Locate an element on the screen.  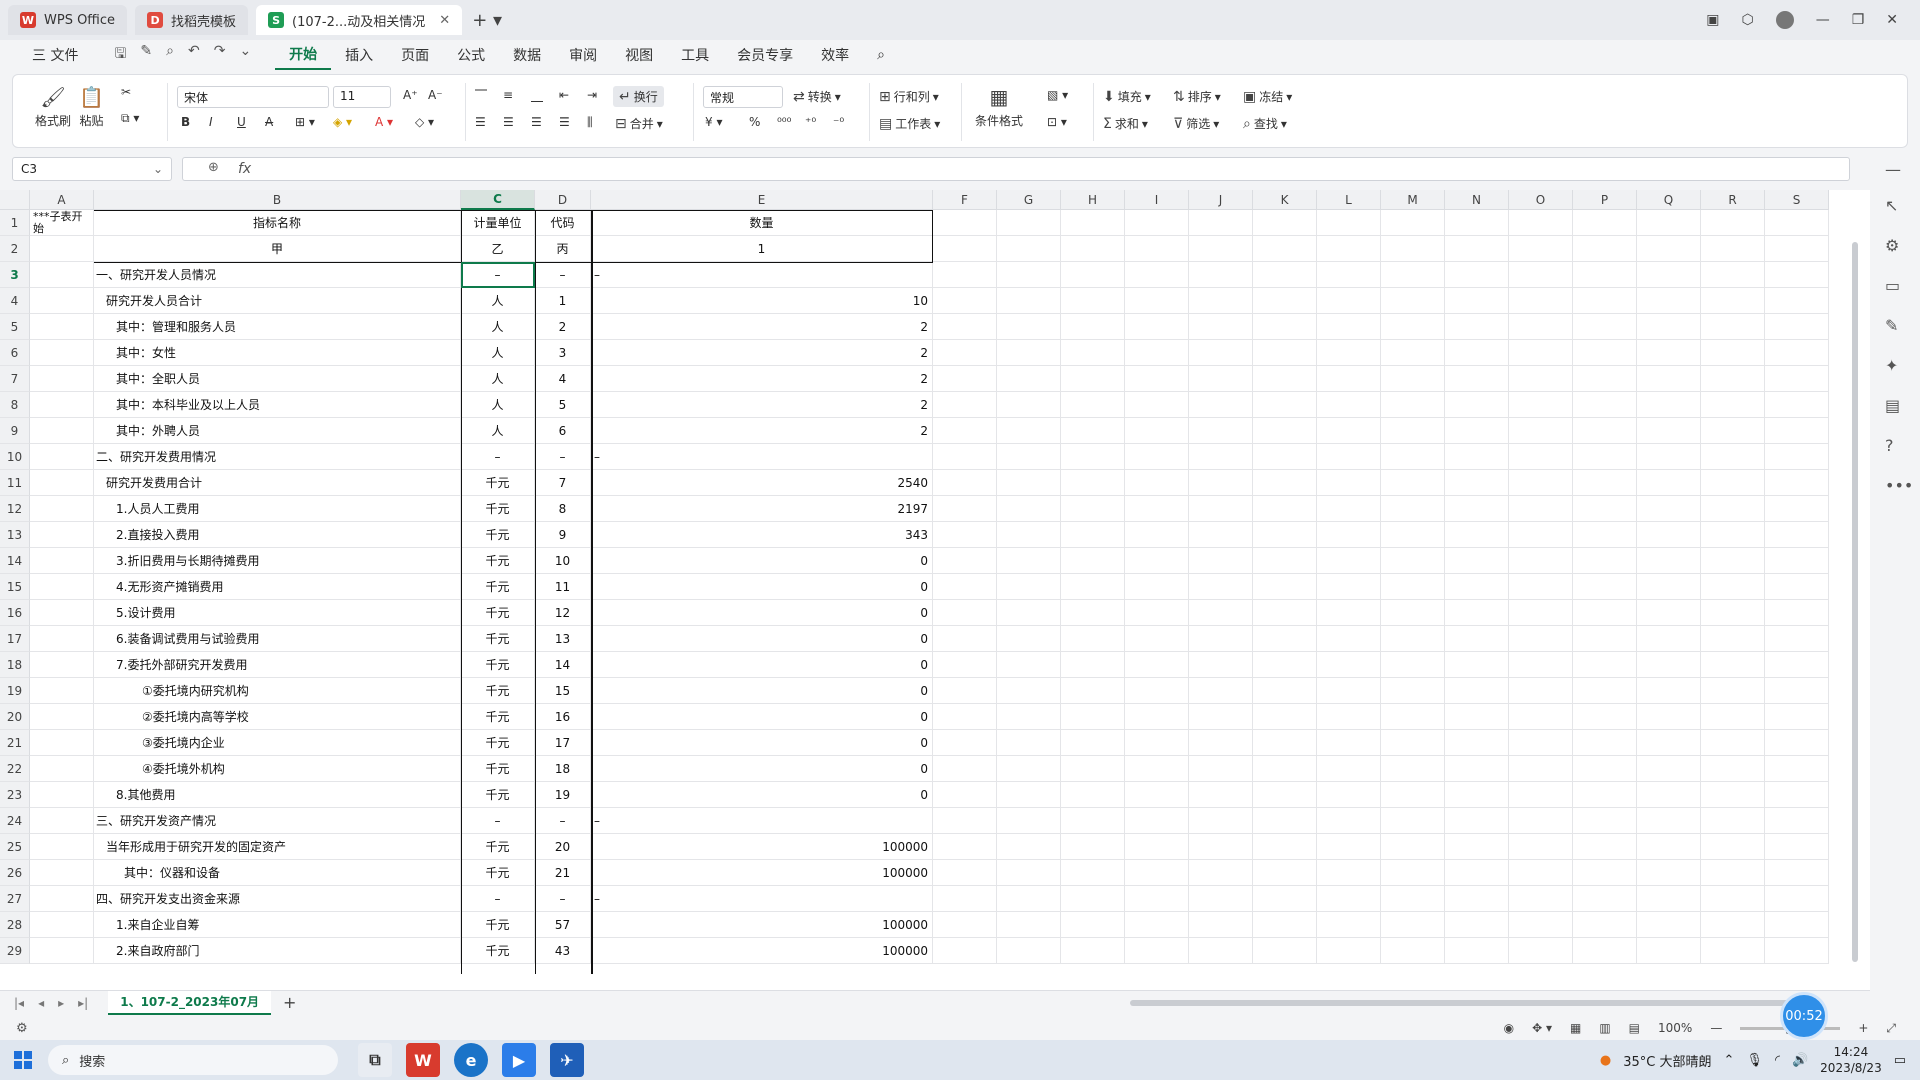
cell-k4 is located at coordinates (1285, 301).